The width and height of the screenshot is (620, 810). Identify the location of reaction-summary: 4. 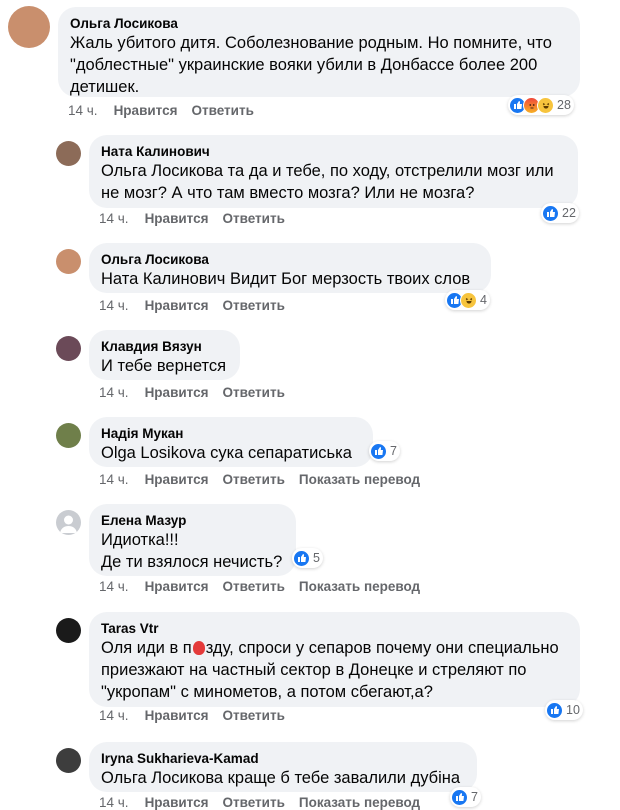
(467, 300).